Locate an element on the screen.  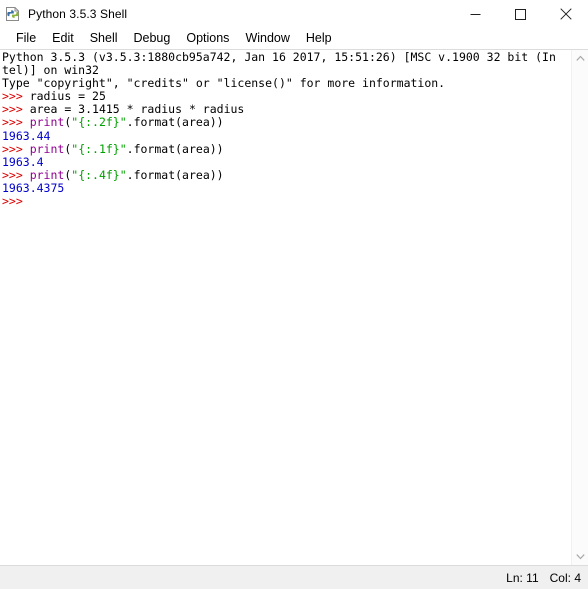
window-title: Python 3.5.3 Shell is located at coordinates (78, 14).